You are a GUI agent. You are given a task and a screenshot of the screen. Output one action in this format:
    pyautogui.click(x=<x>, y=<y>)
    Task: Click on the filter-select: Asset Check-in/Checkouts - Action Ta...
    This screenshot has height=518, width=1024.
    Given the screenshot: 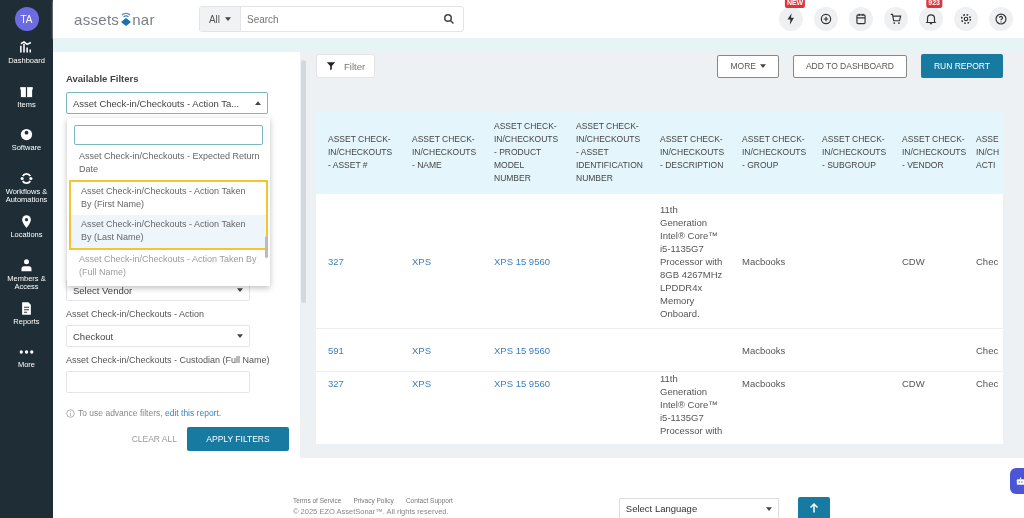 What is the action you would take?
    pyautogui.click(x=167, y=103)
    